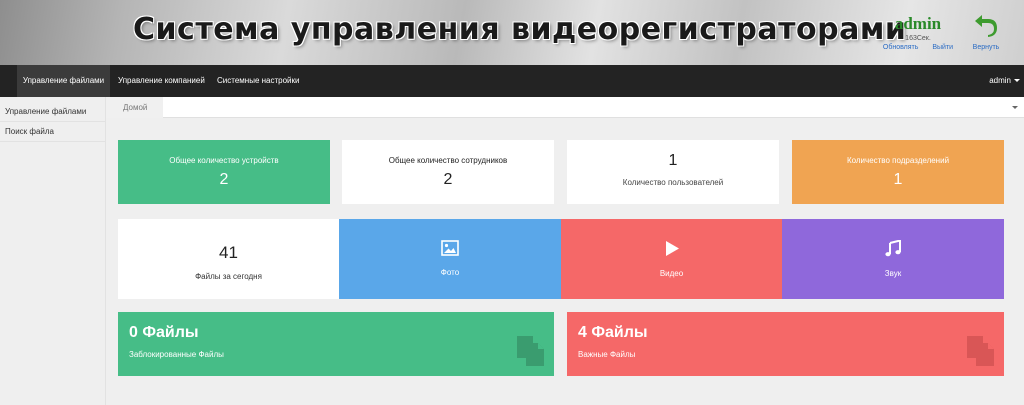 Image resolution: width=1024 pixels, height=405 pixels. Describe the element at coordinates (161, 81) in the screenshot. I see `nav-company-management: Управление компанией` at that location.